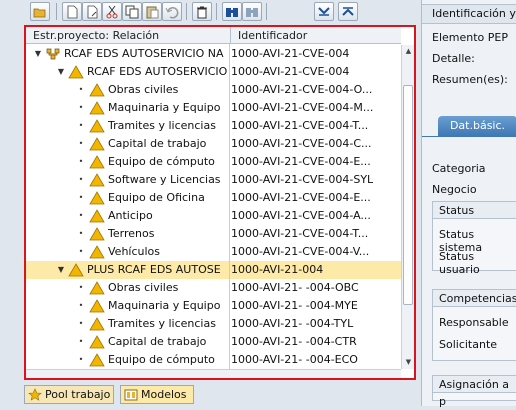  I want to click on node-label: RCAF EDS AUTOSERVICIO NA, so click(144, 53).